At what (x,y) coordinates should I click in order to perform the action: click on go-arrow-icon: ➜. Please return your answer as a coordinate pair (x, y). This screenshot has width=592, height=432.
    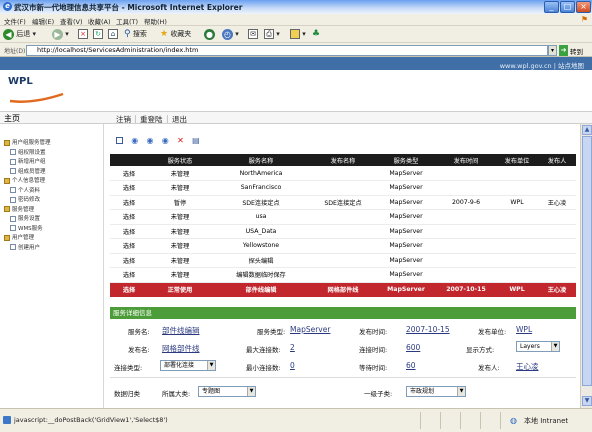
    Looking at the image, I should click on (563, 50).